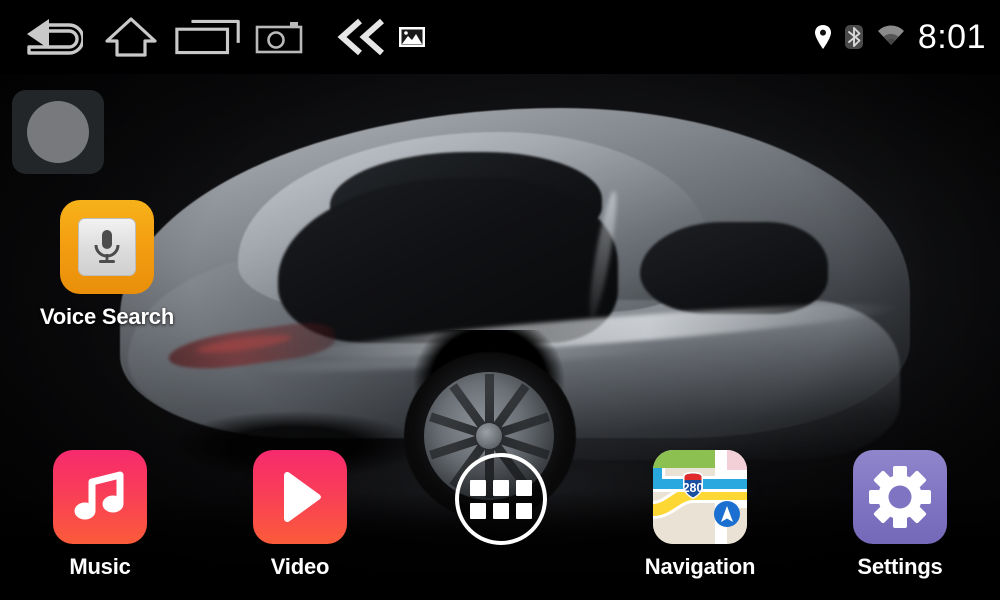 The width and height of the screenshot is (1000, 600). I want to click on double-chevron-left-icon, so click(360, 37).